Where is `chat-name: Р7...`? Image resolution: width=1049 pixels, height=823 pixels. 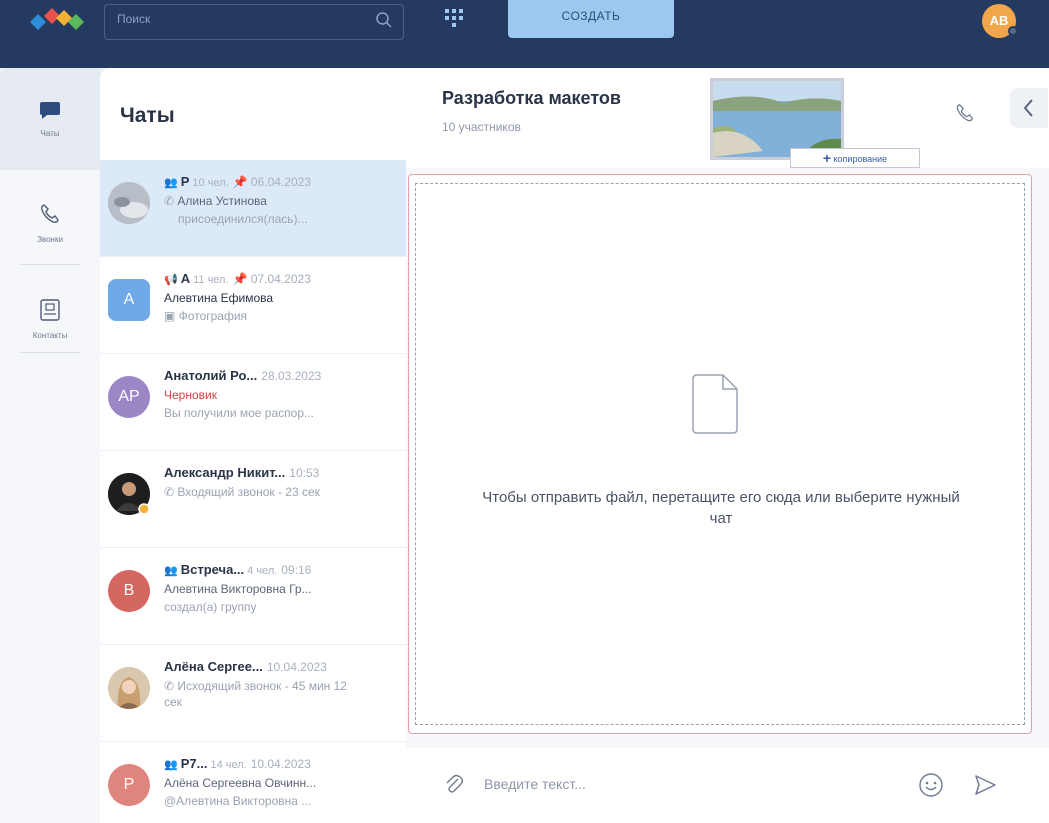 chat-name: Р7... is located at coordinates (194, 763).